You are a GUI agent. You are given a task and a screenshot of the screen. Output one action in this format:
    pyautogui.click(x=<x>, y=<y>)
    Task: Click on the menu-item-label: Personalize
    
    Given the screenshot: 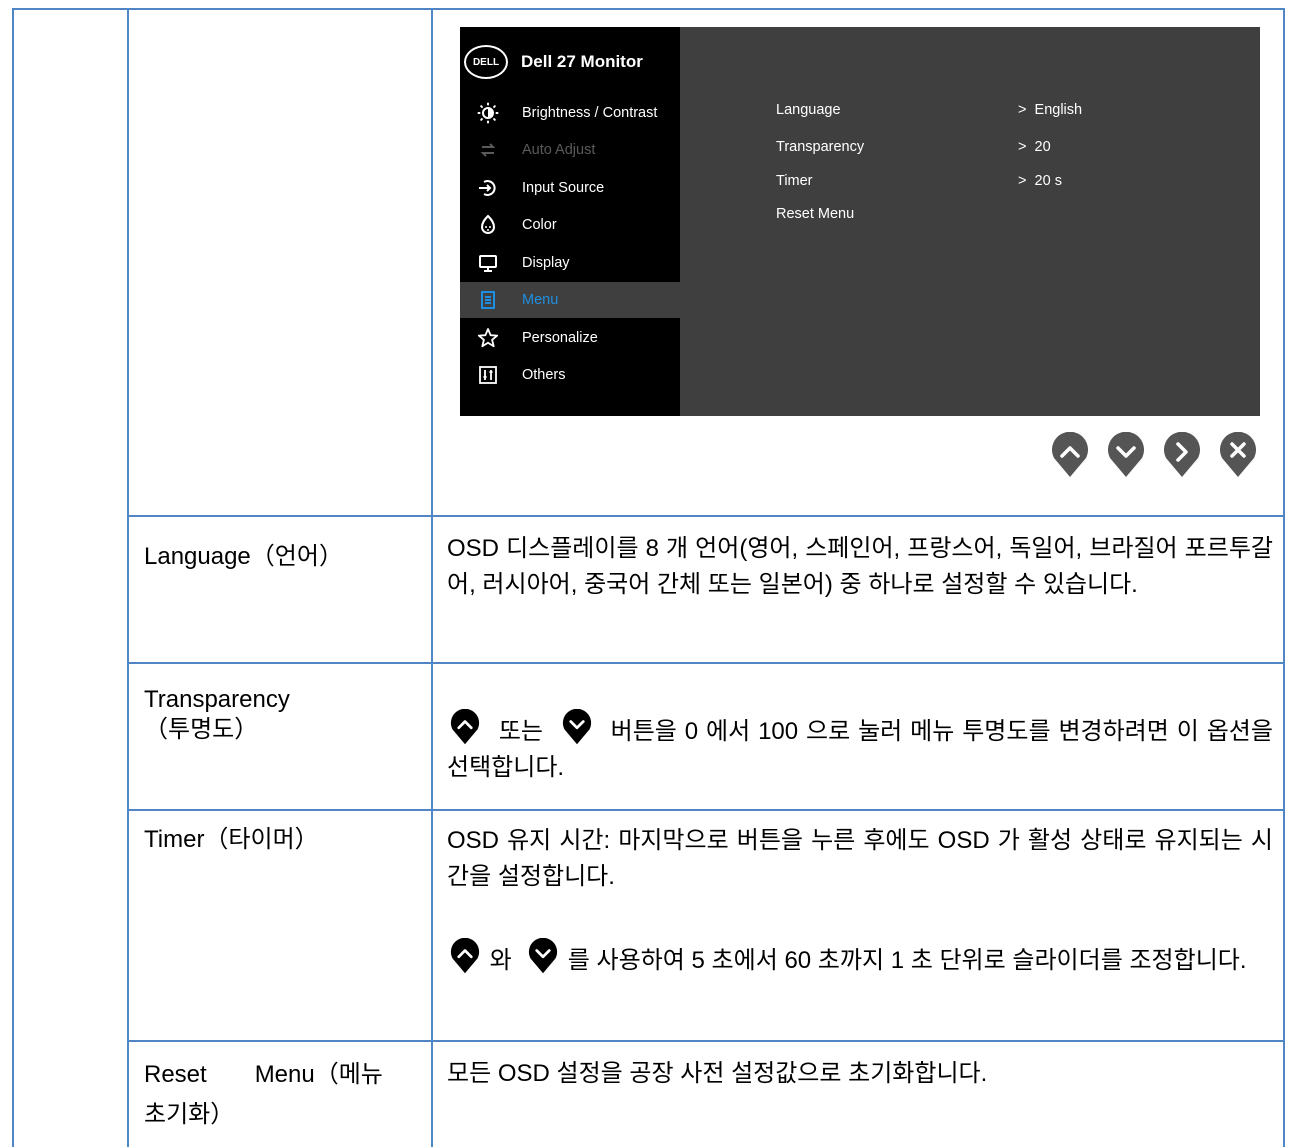 What is the action you would take?
    pyautogui.click(x=560, y=338)
    